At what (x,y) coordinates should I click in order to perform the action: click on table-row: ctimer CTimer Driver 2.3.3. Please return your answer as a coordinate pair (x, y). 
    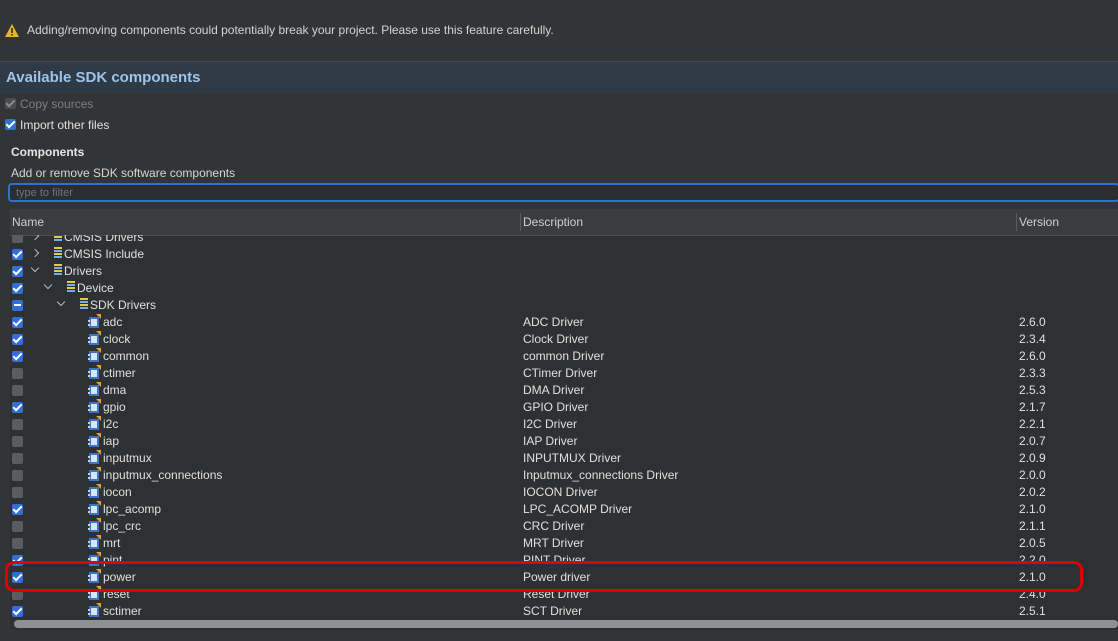
    Looking at the image, I should click on (564, 373).